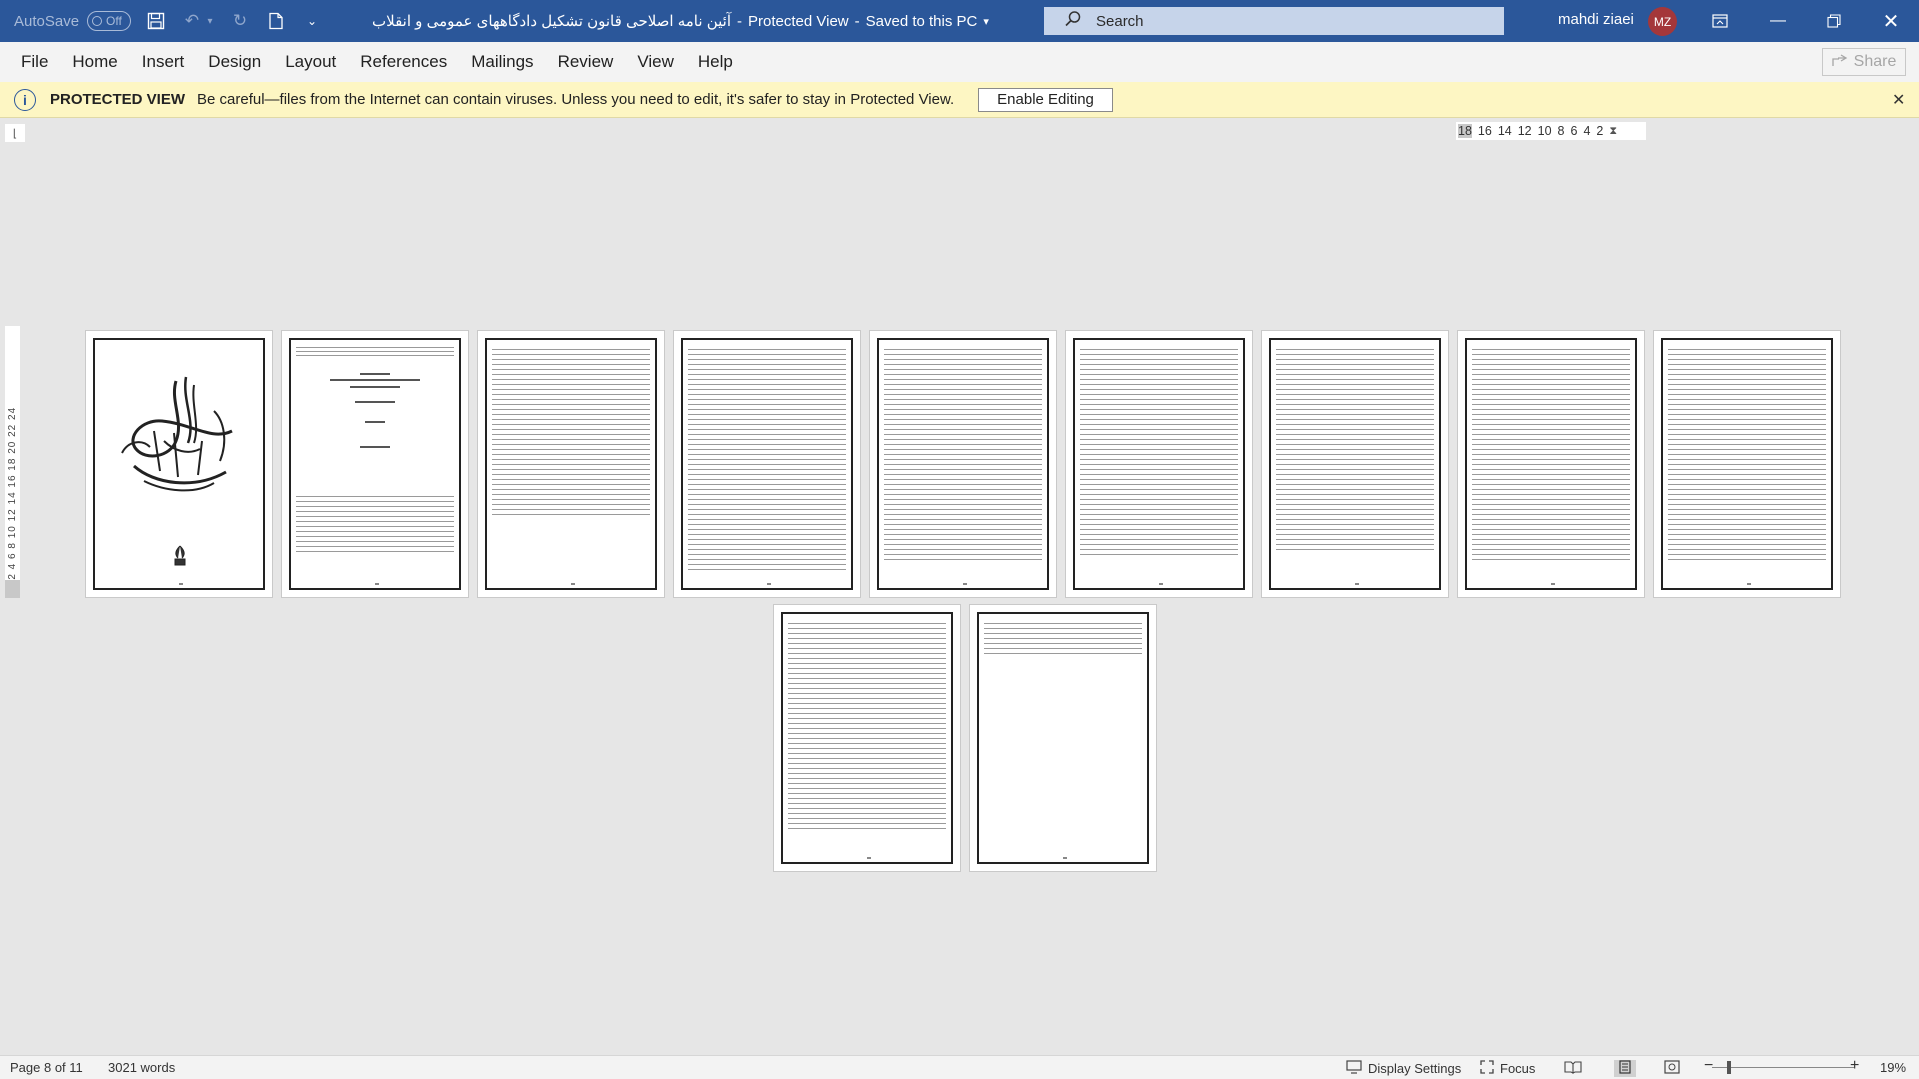 This screenshot has width=1919, height=1079. I want to click on autosave-toggle: Off, so click(109, 21).